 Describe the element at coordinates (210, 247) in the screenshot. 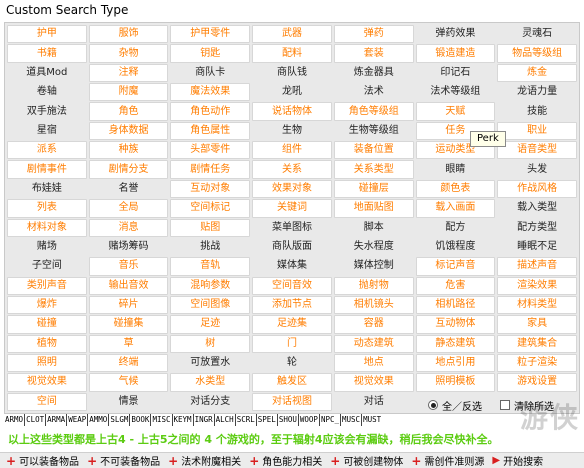

I see `search-type-cell: 挑战` at that location.